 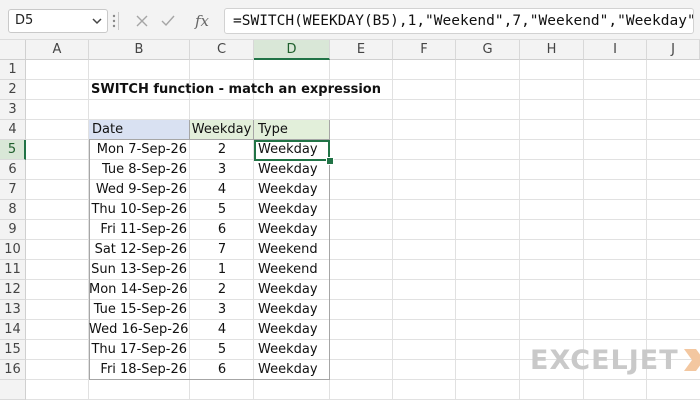 What do you see at coordinates (488, 50) in the screenshot?
I see `column-header-g: G` at bounding box center [488, 50].